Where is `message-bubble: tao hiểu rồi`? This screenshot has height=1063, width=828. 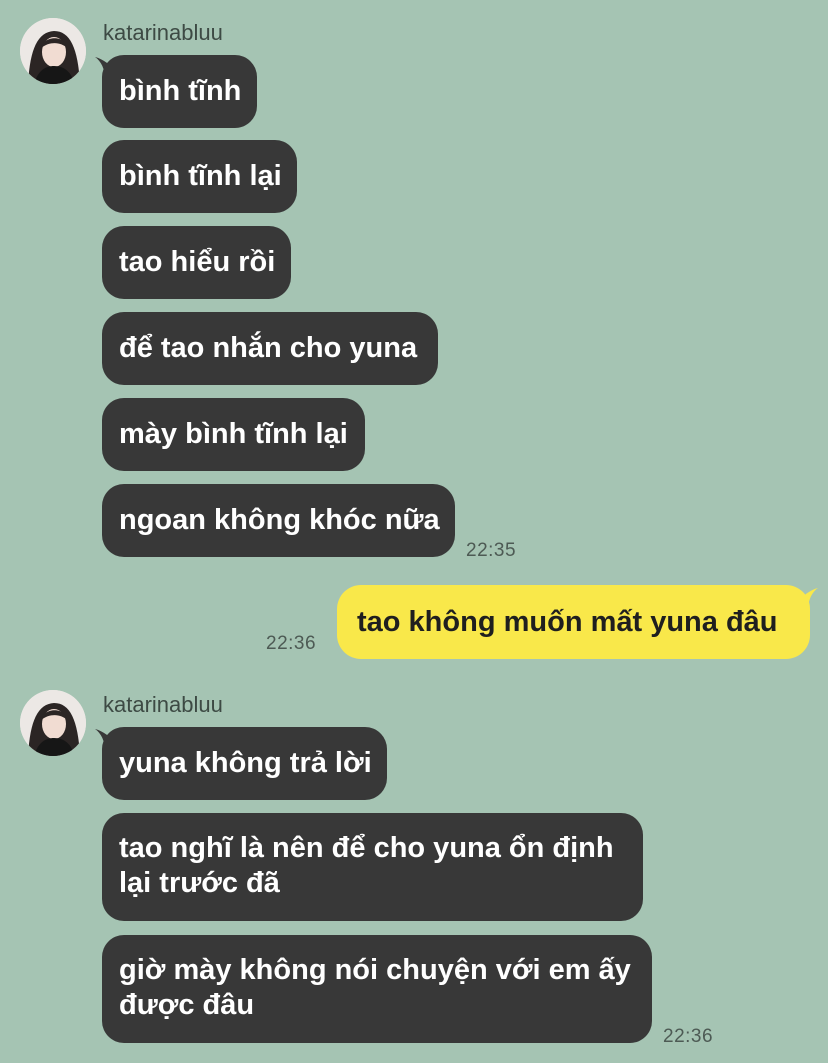 message-bubble: tao hiểu rồi is located at coordinates (196, 262).